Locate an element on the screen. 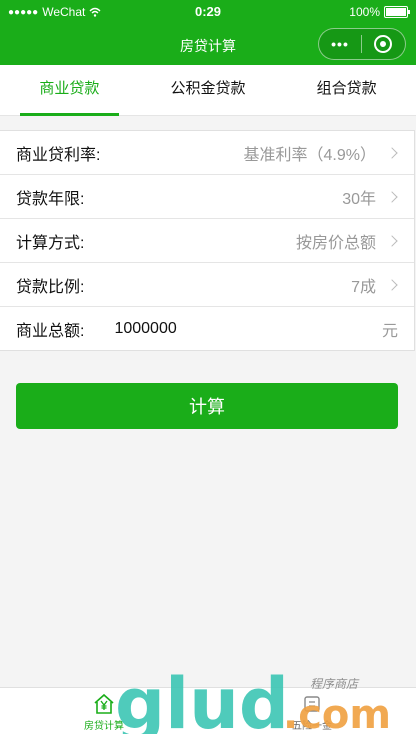  tabbar-label-insurance: 五险一金 is located at coordinates (312, 726).